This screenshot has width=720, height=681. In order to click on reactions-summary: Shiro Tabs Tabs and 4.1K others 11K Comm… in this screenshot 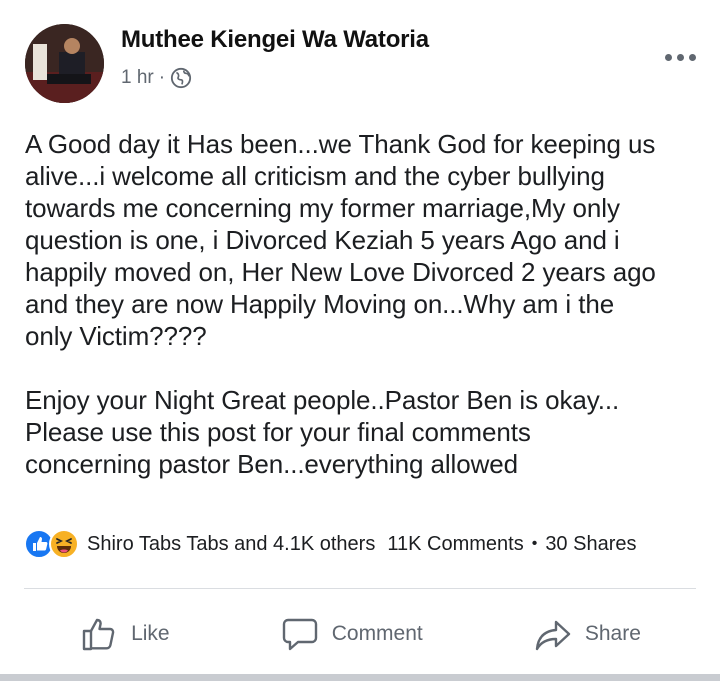, I will do `click(362, 544)`.